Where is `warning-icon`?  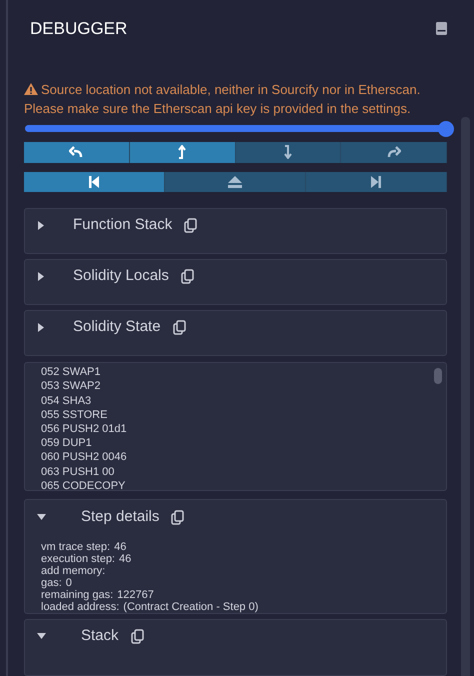
warning-icon is located at coordinates (31, 89).